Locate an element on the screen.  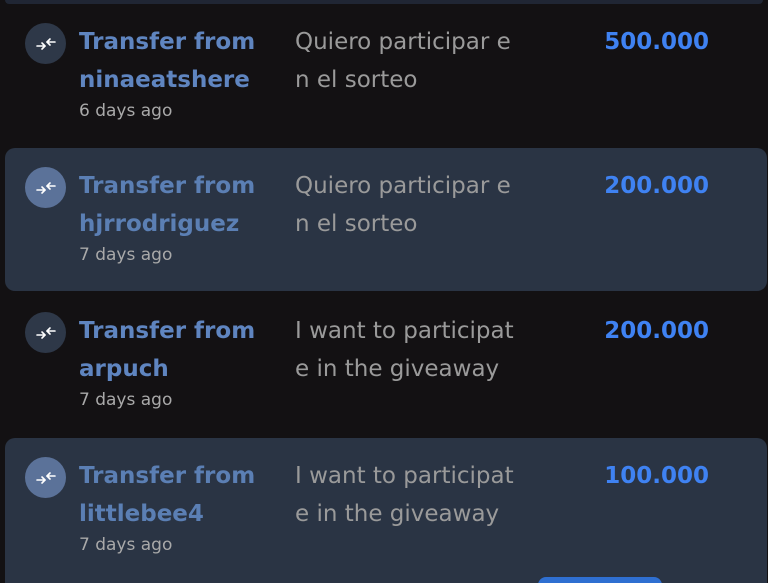
load-more-button is located at coordinates (600, 580).